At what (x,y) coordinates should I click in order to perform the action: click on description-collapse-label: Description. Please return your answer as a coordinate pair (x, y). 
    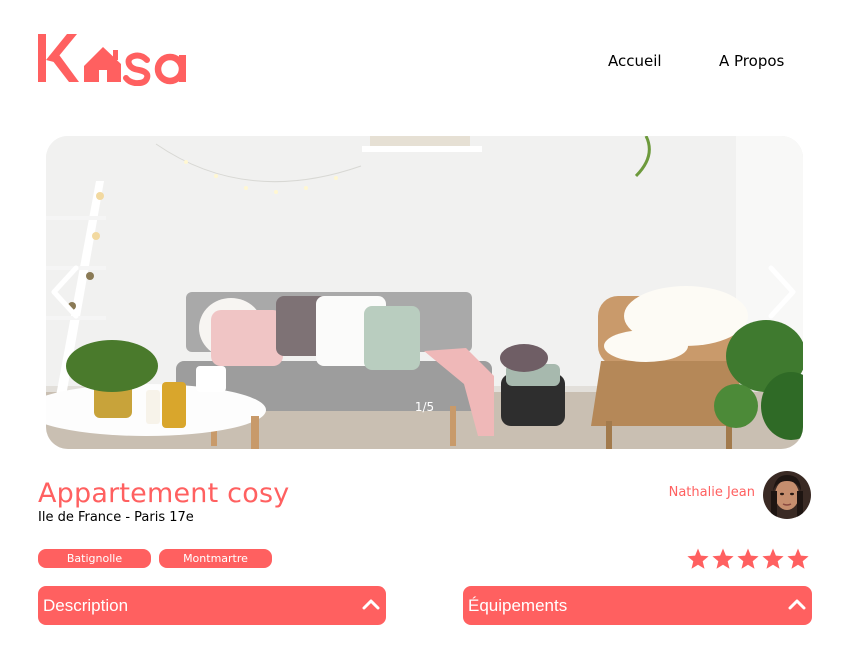
    Looking at the image, I should click on (86, 605).